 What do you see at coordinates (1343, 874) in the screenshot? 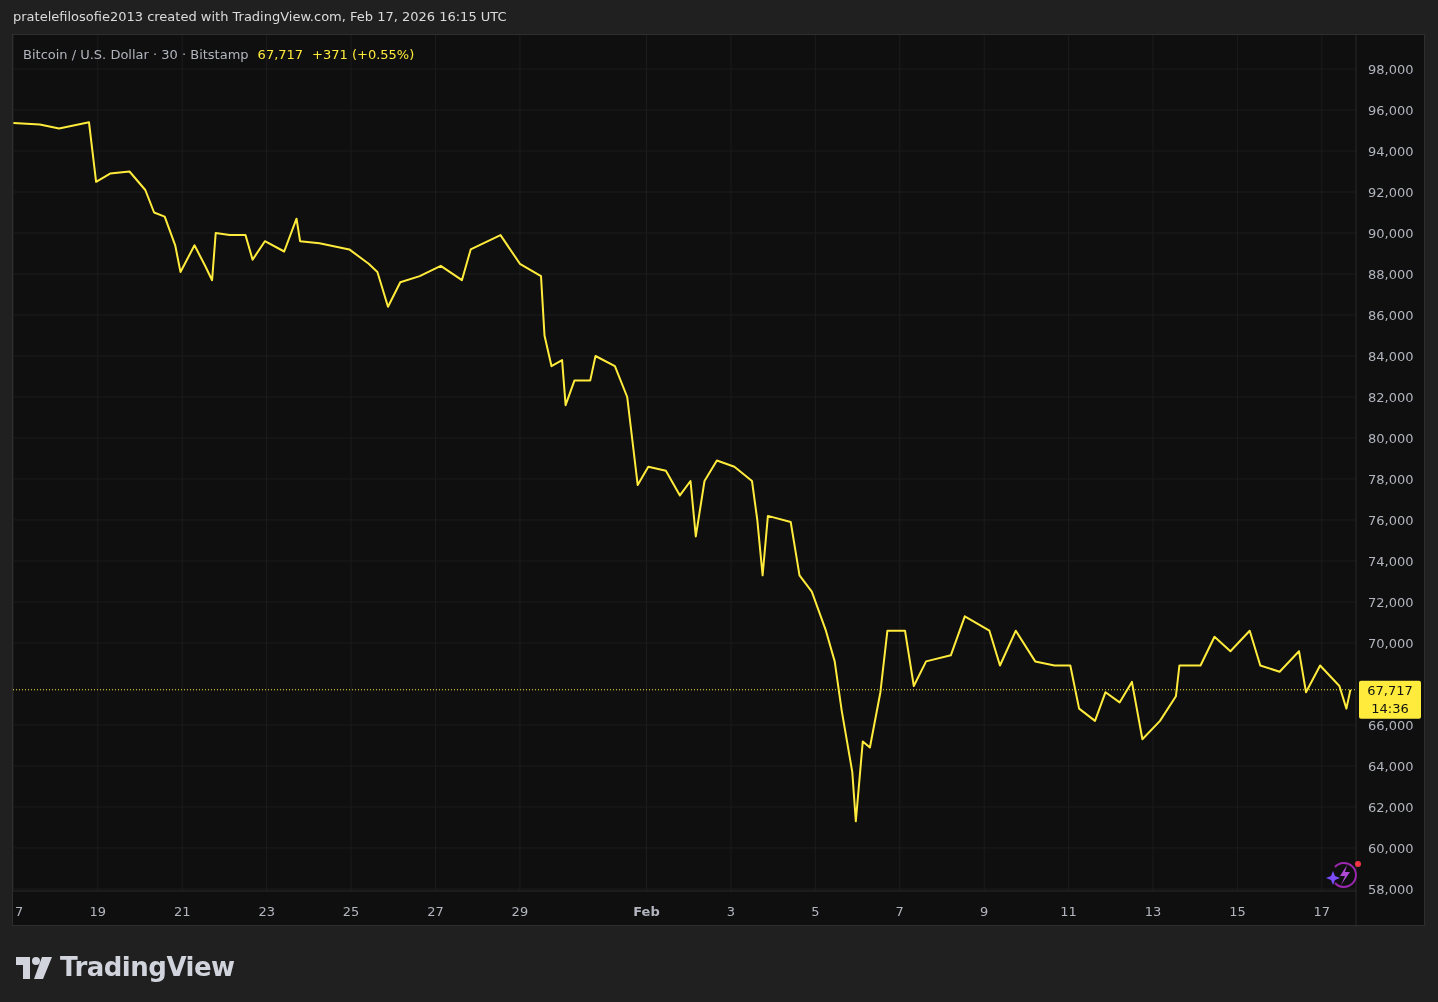
I see `lightning-icon` at bounding box center [1343, 874].